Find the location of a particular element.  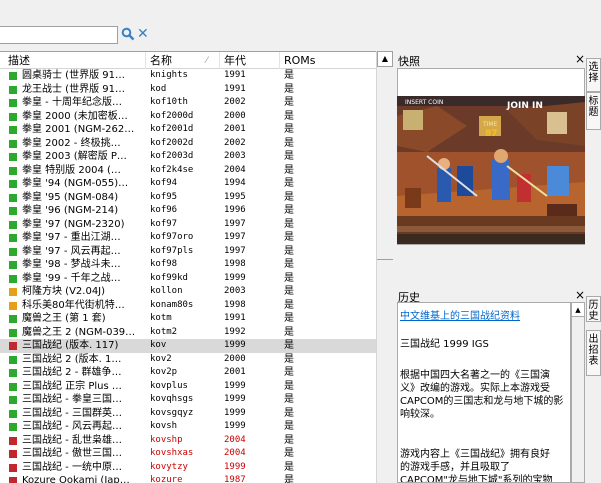

cell-name: kovshxas is located at coordinates (172, 453).